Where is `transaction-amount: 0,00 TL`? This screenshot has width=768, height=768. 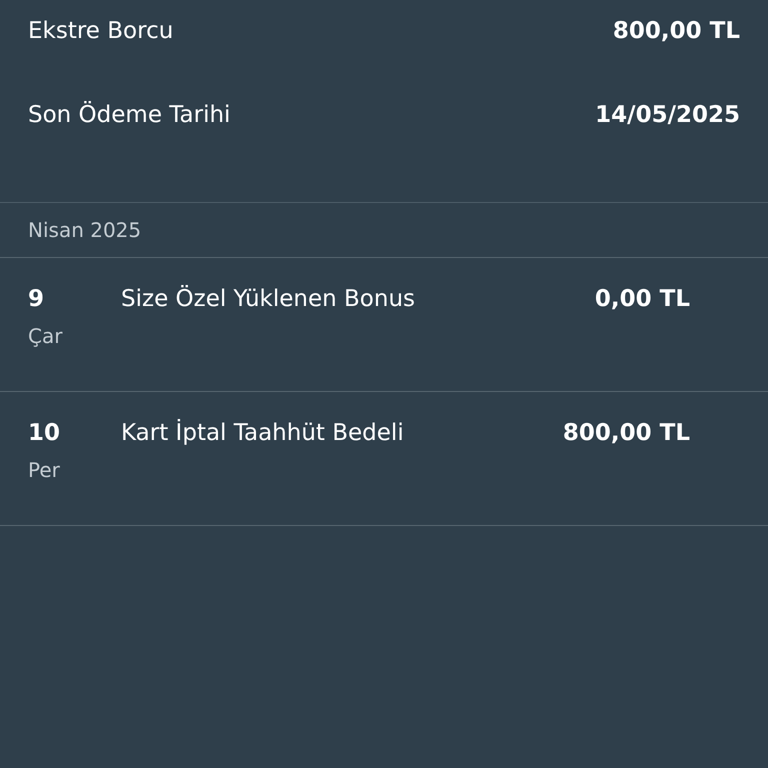 transaction-amount: 0,00 TL is located at coordinates (642, 299).